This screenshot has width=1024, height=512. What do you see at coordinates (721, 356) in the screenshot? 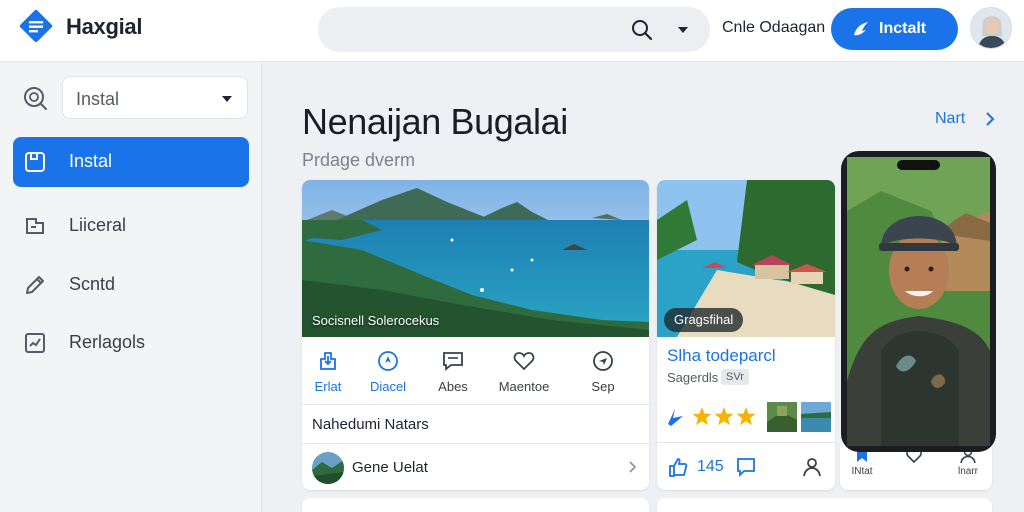
I see `card-title: Slha todeparcl` at bounding box center [721, 356].